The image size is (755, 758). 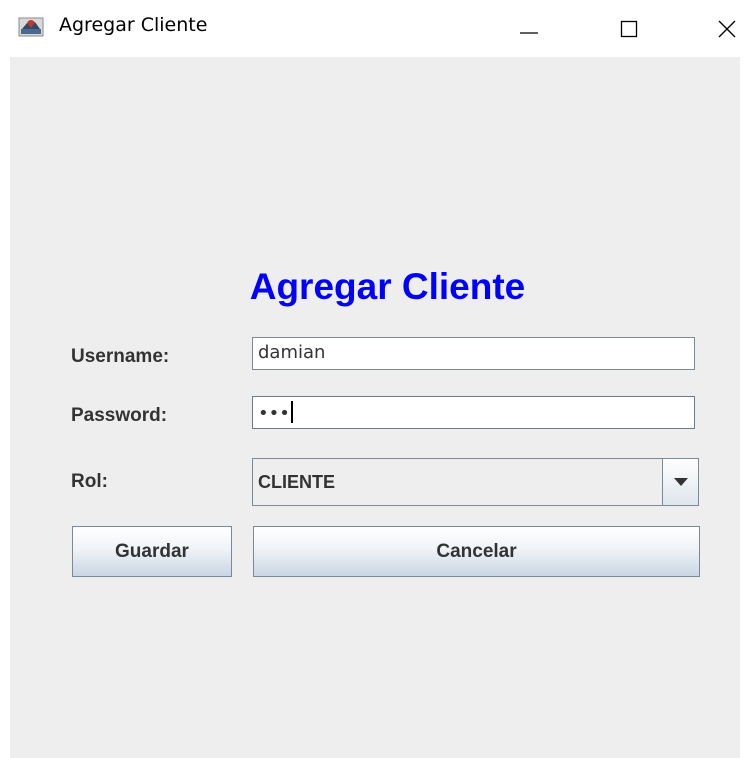 What do you see at coordinates (133, 25) in the screenshot?
I see `window-title: Agregar Cliente` at bounding box center [133, 25].